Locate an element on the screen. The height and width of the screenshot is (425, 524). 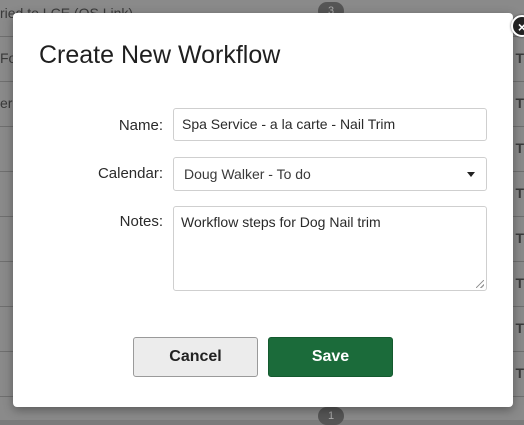
name-input: Spa Service - a la carte - Nail Trim is located at coordinates (330, 124).